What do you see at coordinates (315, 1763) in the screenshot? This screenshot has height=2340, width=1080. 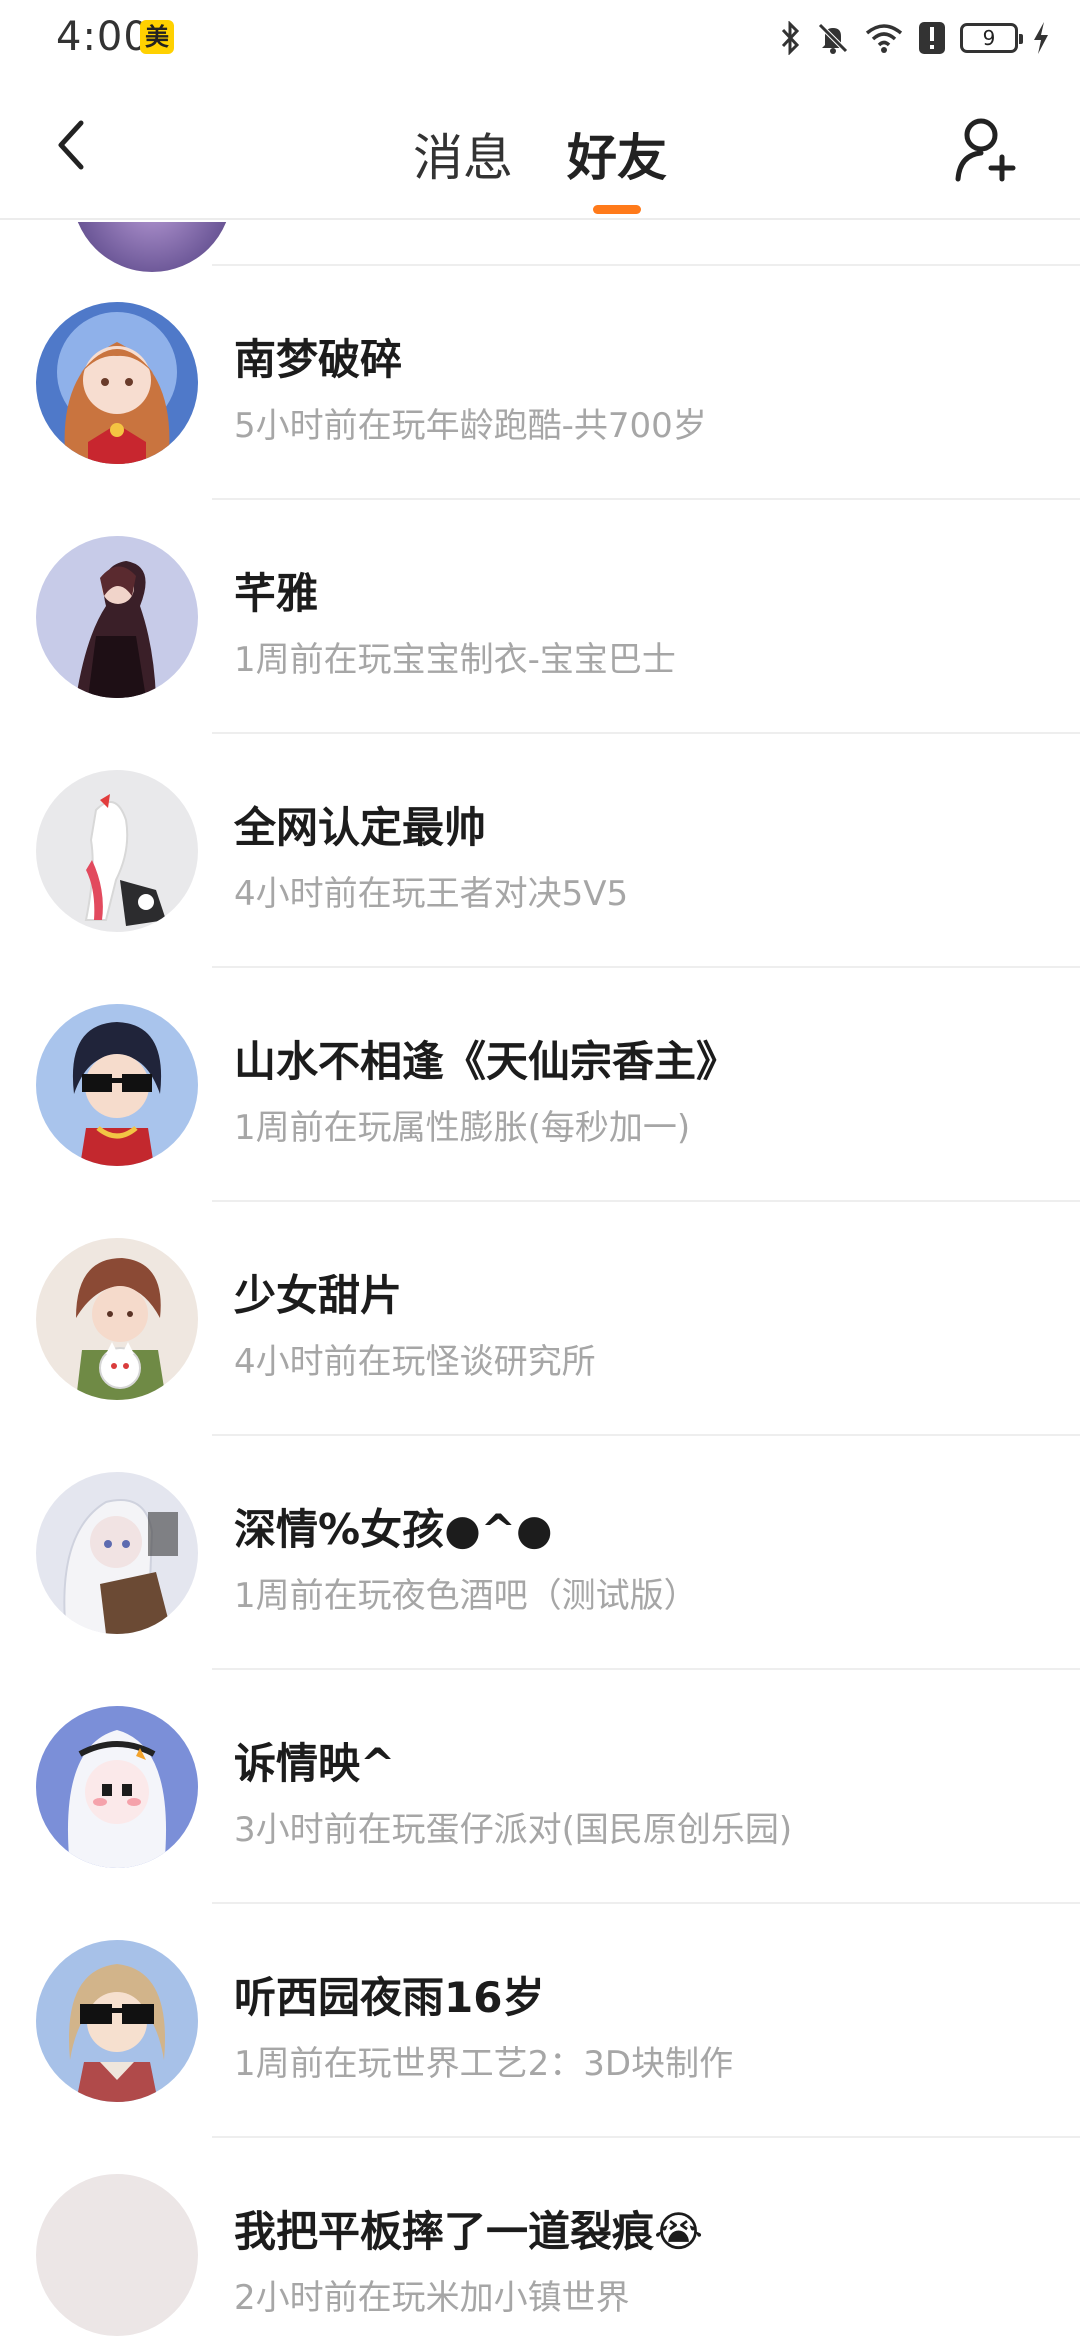 I see `friend-name: 诉情映^` at bounding box center [315, 1763].